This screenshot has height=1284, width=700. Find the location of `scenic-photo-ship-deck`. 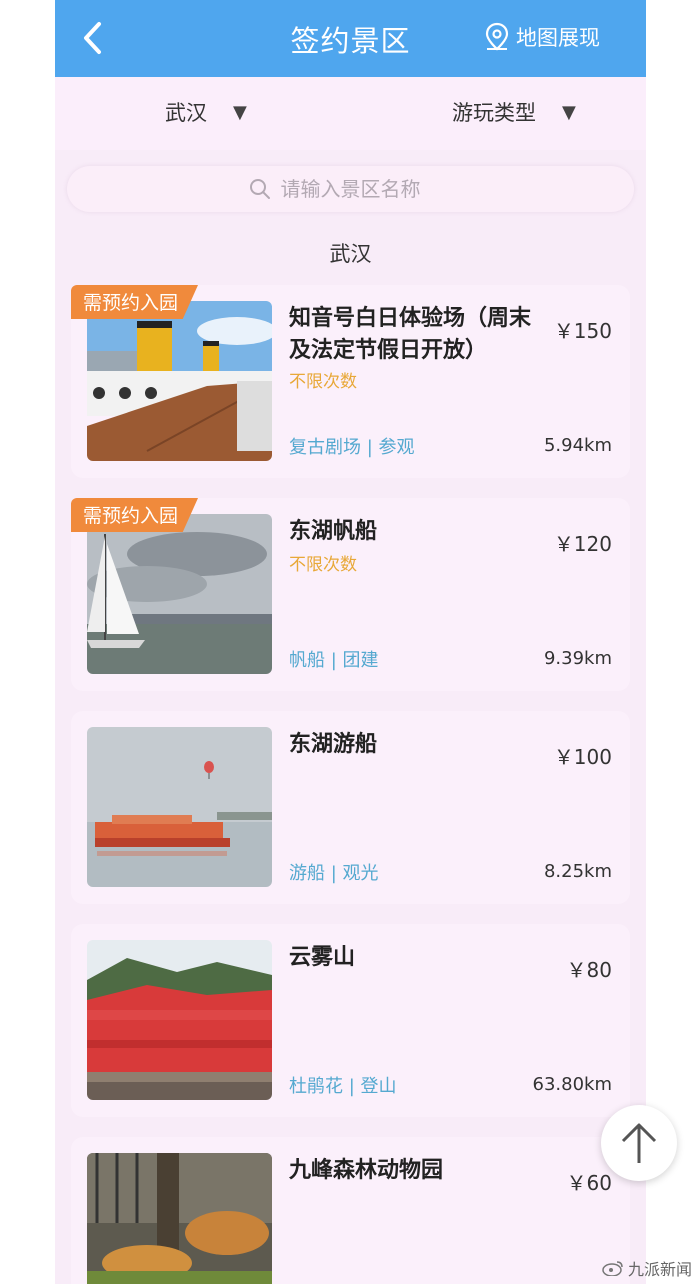

scenic-photo-ship-deck is located at coordinates (179, 381).